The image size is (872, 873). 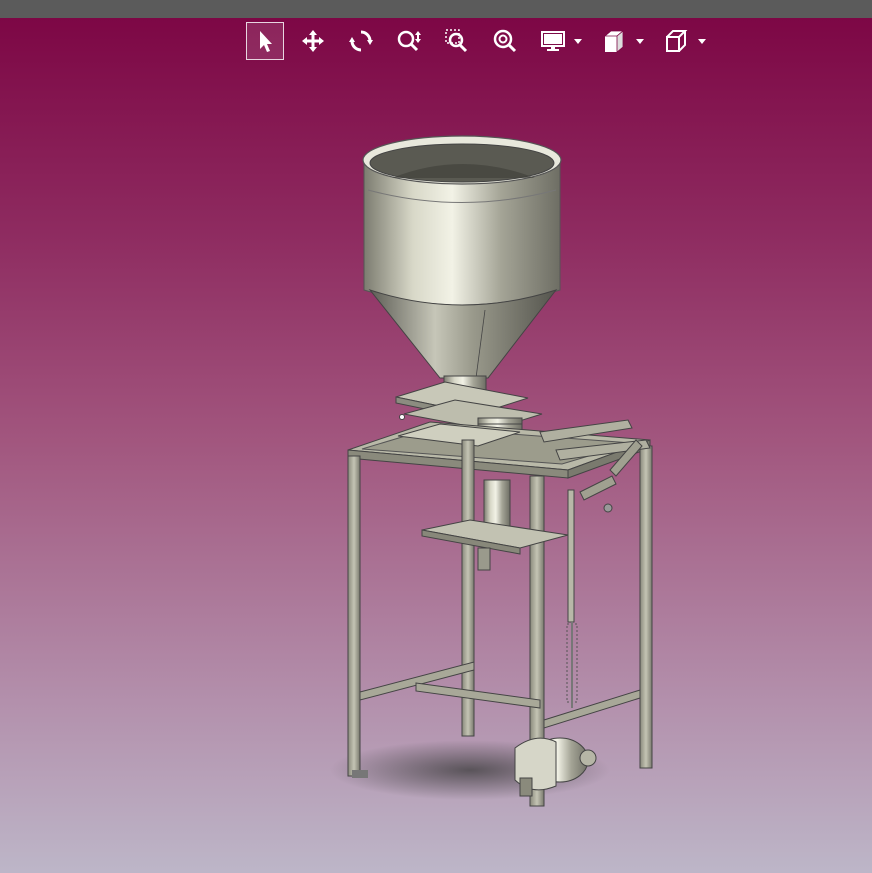 I want to click on select-arrow-icon, so click(x=266, y=41).